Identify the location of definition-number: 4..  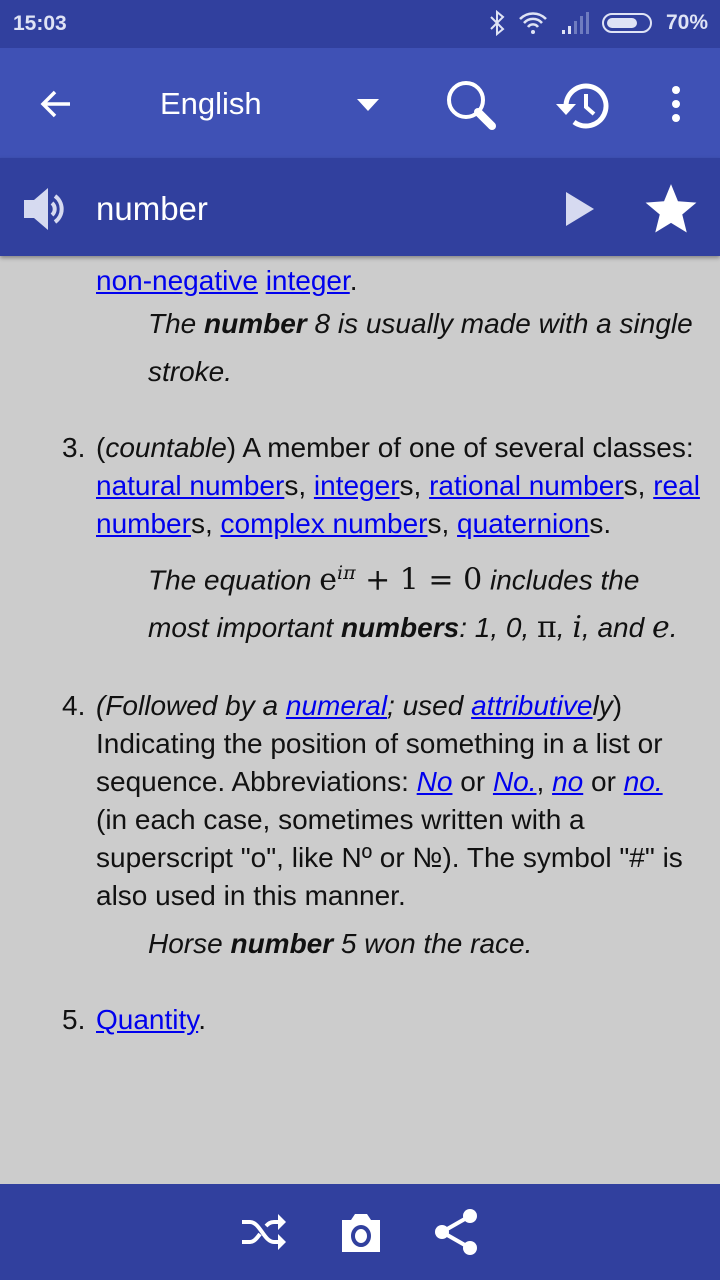
(74, 706).